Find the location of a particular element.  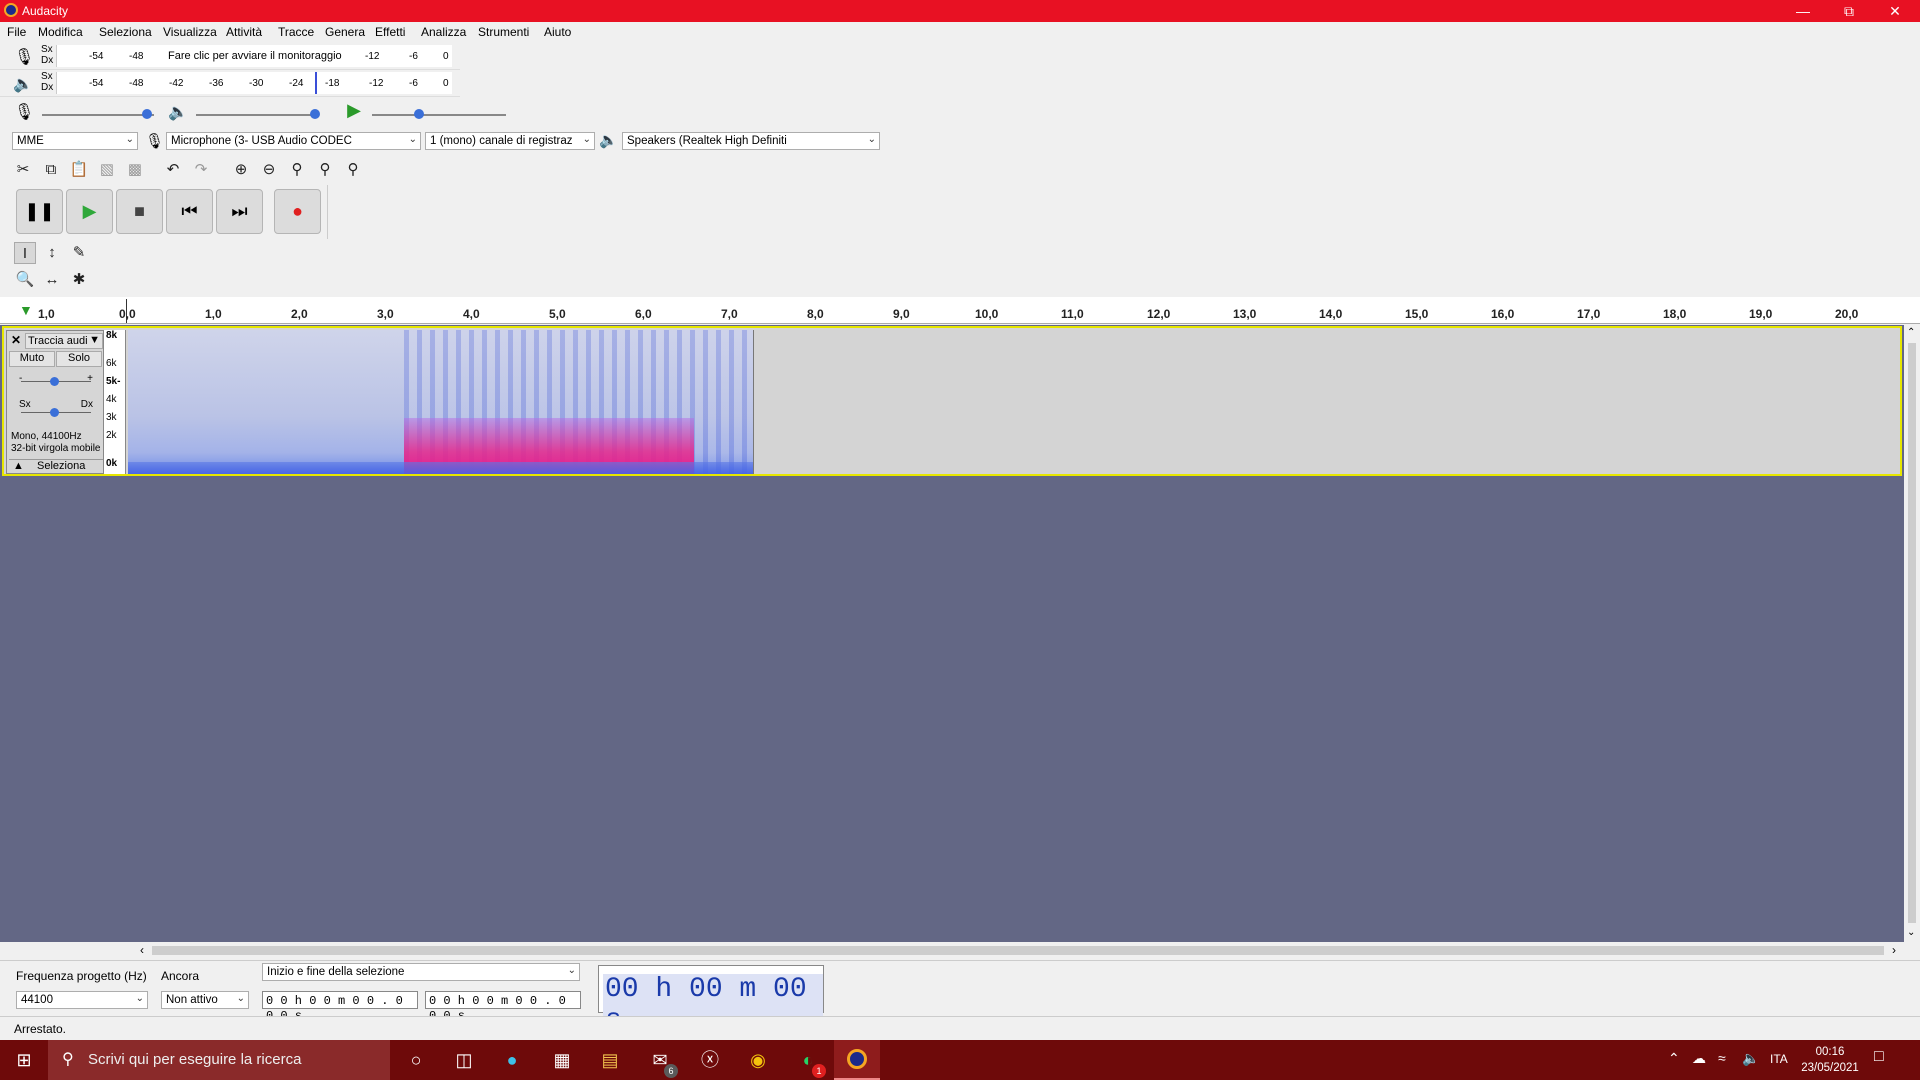

skip-to-start-button: ⏮ is located at coordinates (189, 211).